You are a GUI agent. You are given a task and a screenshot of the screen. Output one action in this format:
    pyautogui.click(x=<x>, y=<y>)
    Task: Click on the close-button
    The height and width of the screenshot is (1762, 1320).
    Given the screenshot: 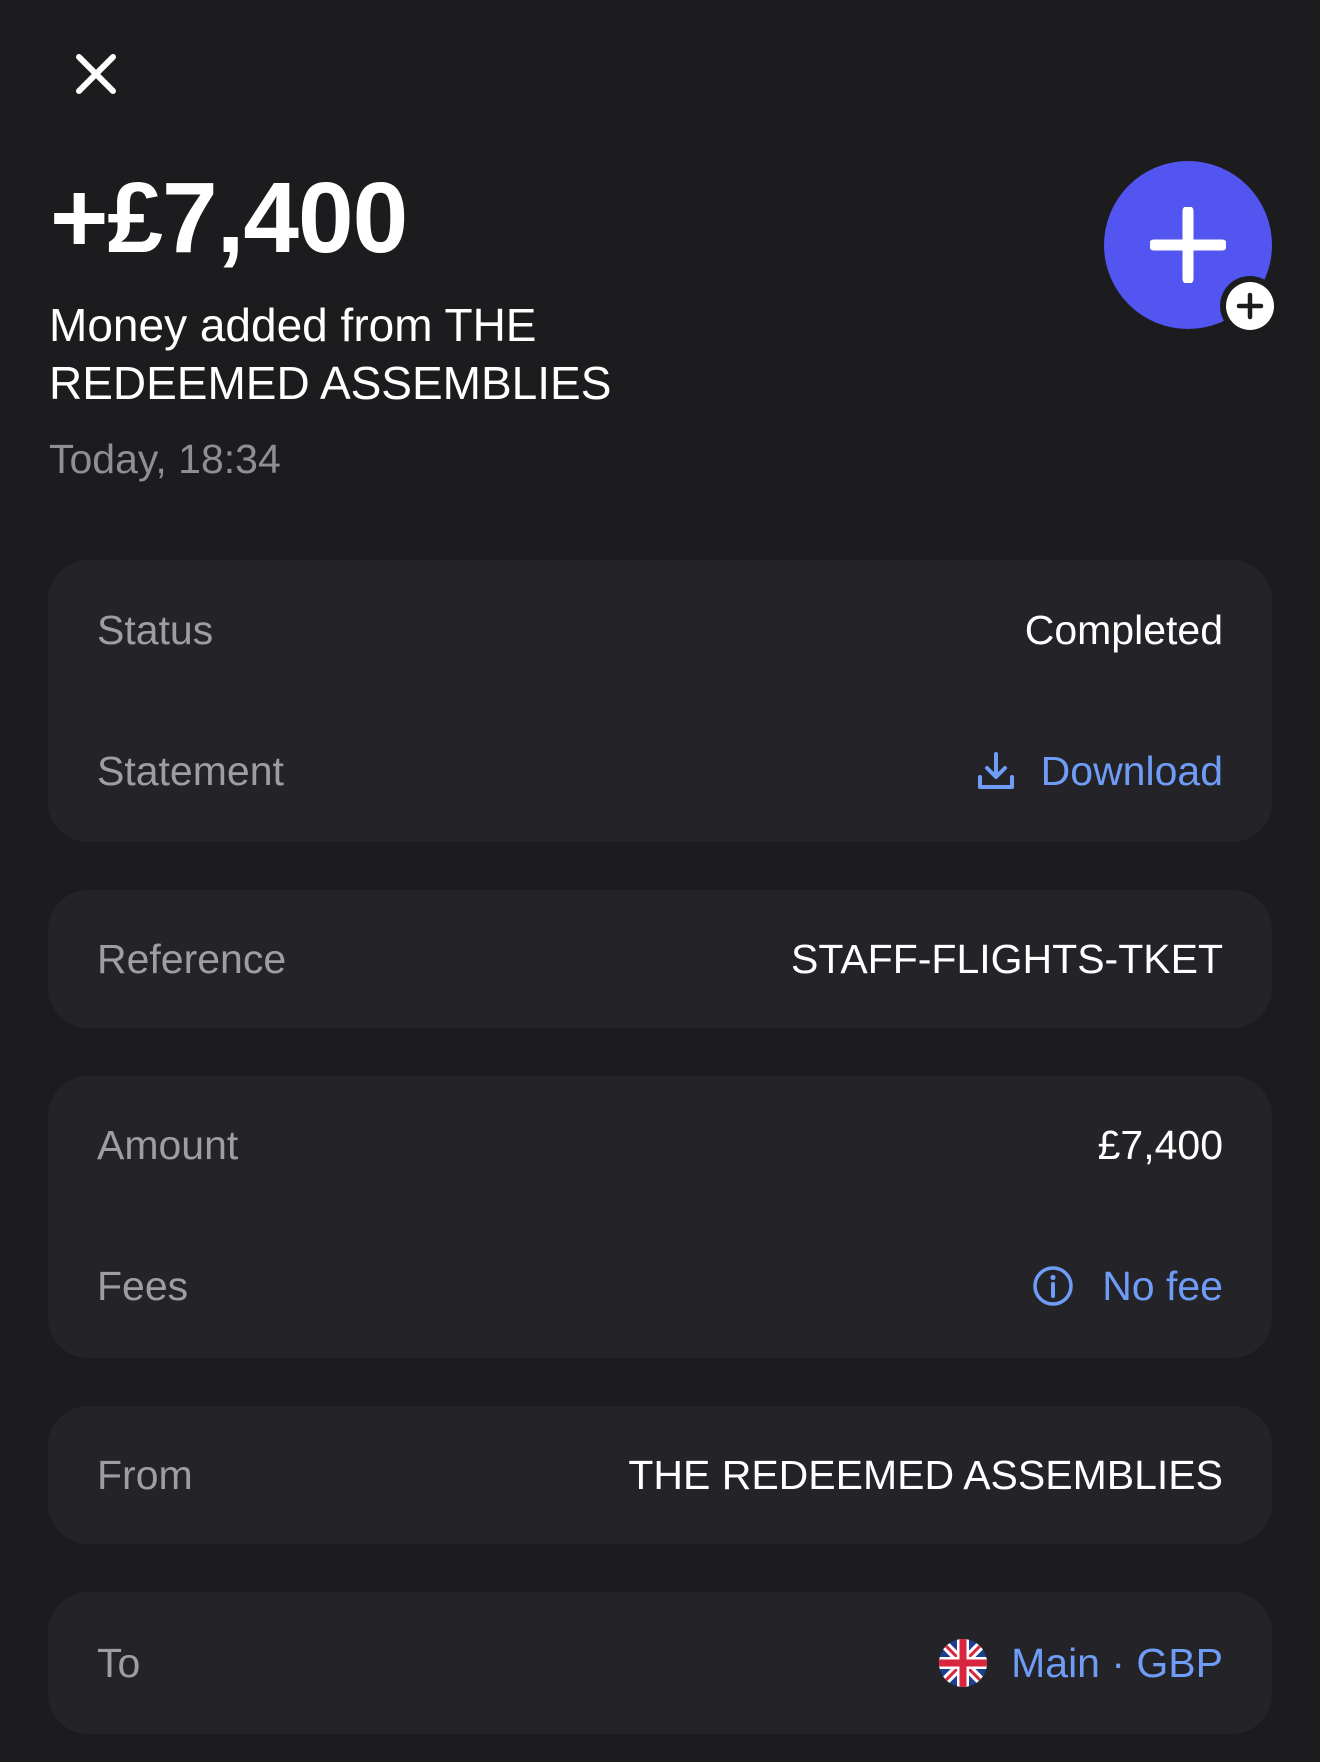 What is the action you would take?
    pyautogui.click(x=96, y=74)
    